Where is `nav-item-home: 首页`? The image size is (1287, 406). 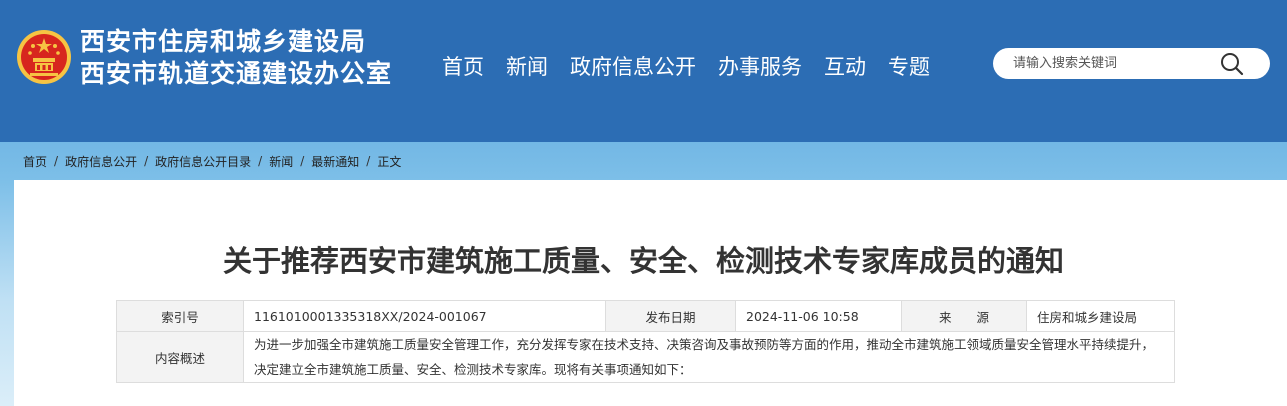 nav-item-home: 首页 is located at coordinates (463, 67).